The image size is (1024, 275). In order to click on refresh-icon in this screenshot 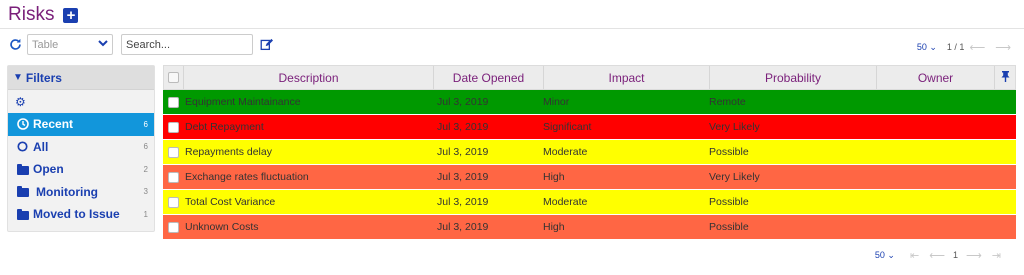, I will do `click(15, 45)`.